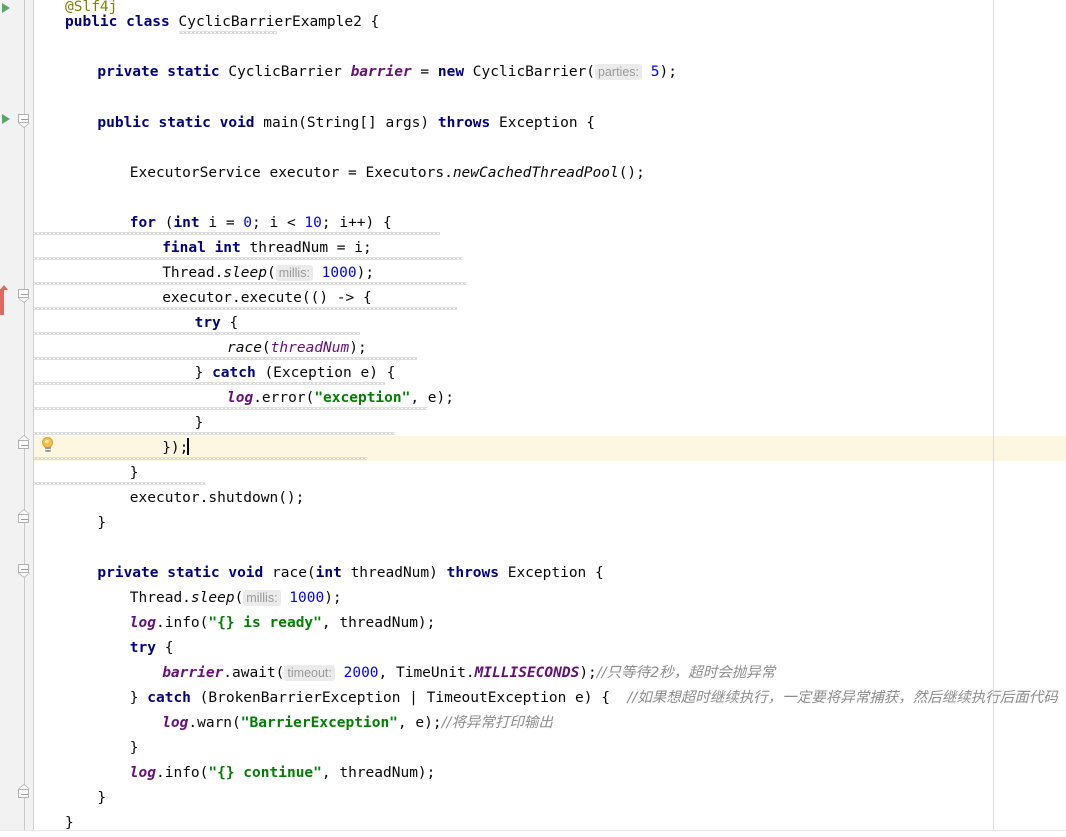 The width and height of the screenshot is (1066, 837). I want to click on keyword-token: int, so click(191, 223).